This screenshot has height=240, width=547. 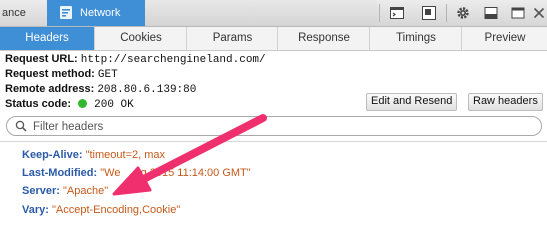 I want to click on network-icon, so click(x=66, y=12).